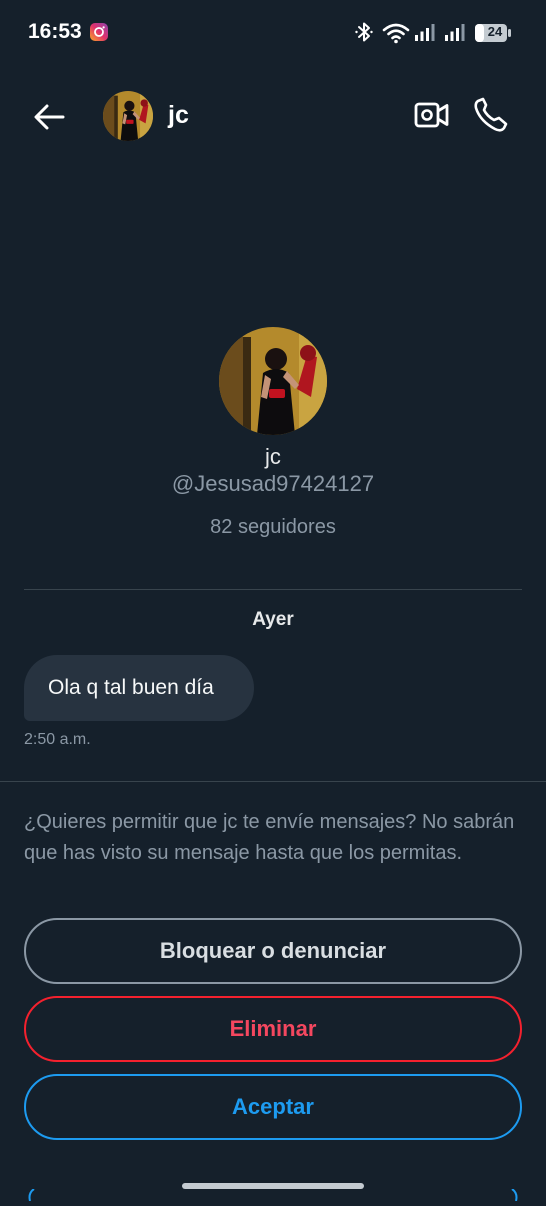 The image size is (546, 1206). Describe the element at coordinates (273, 457) in the screenshot. I see `profile-name: jc` at that location.